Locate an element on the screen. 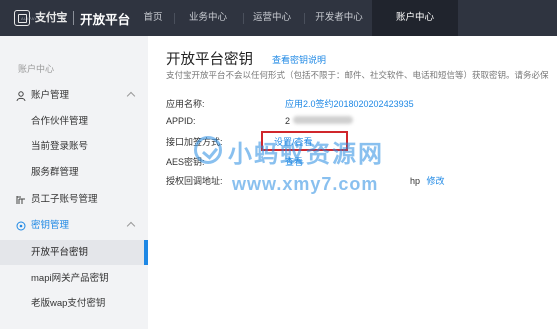  page-title: 开放平台密钥 is located at coordinates (209, 60).